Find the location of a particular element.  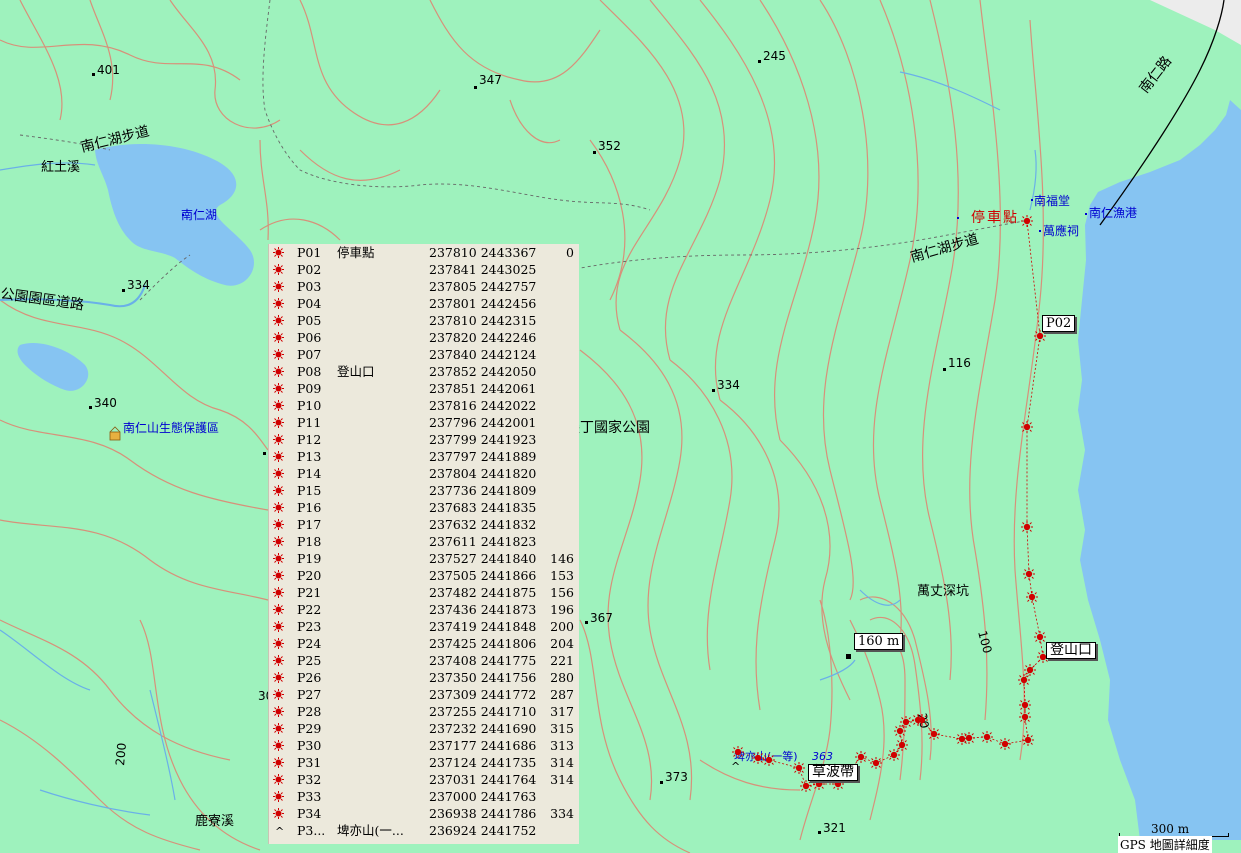

waypoint-alt: 313 is located at coordinates (562, 745).